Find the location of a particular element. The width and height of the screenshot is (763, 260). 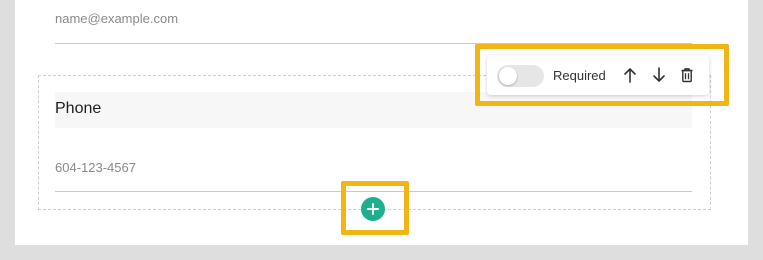

field-toolbar: Required is located at coordinates (598, 75).